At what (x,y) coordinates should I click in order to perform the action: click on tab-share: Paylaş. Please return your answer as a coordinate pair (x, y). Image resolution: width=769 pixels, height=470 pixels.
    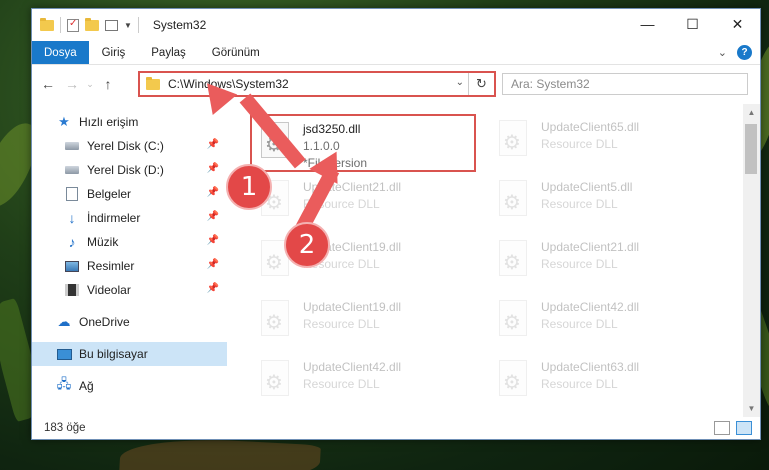
    Looking at the image, I should click on (168, 52).